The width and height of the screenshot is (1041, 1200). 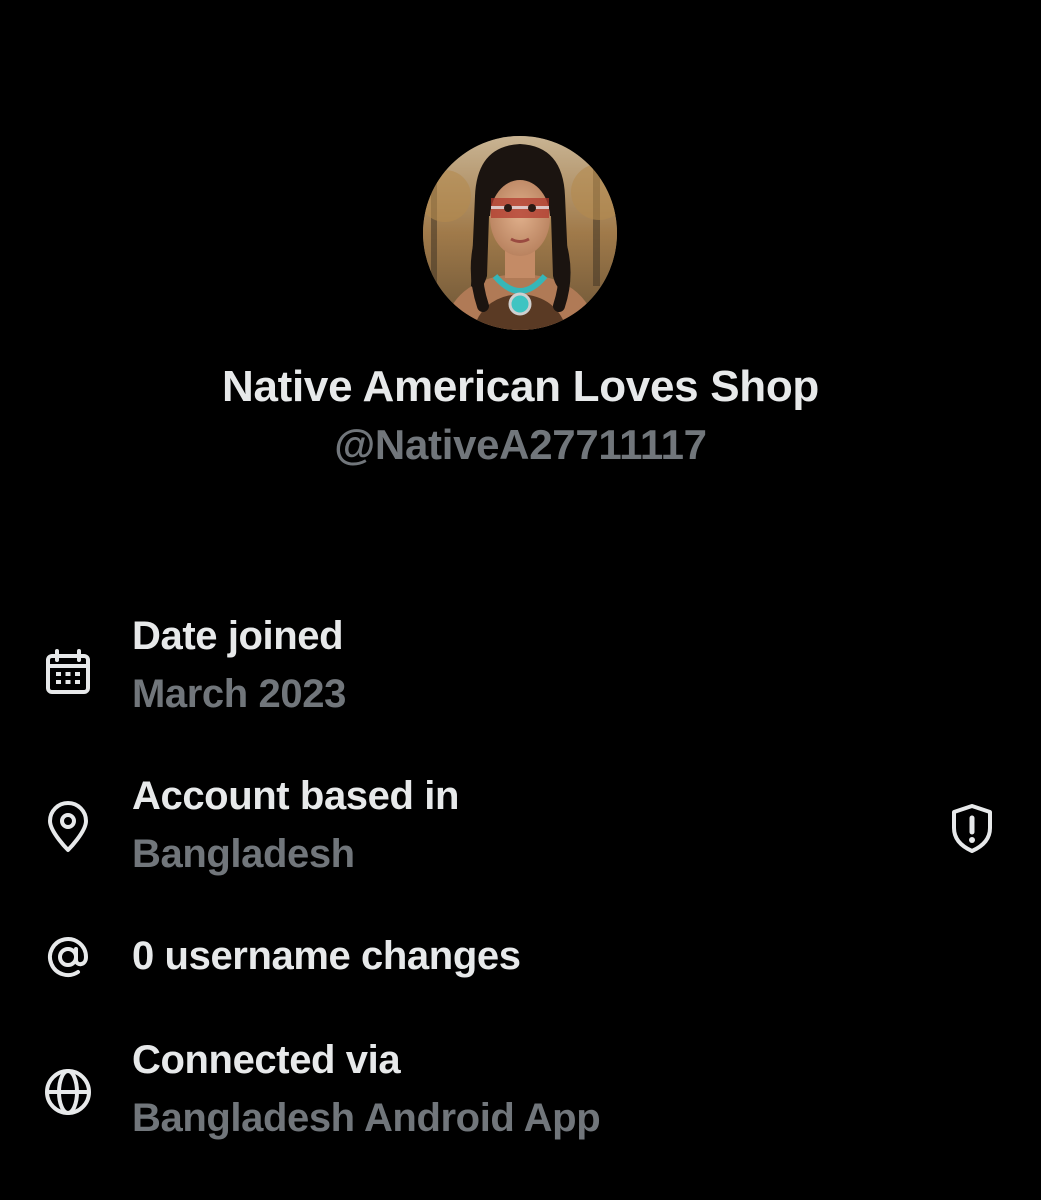 I want to click on globe-icon, so click(x=68, y=1092).